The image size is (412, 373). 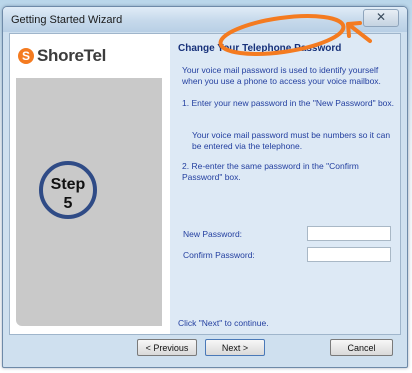 I want to click on new-password-field, so click(x=349, y=233).